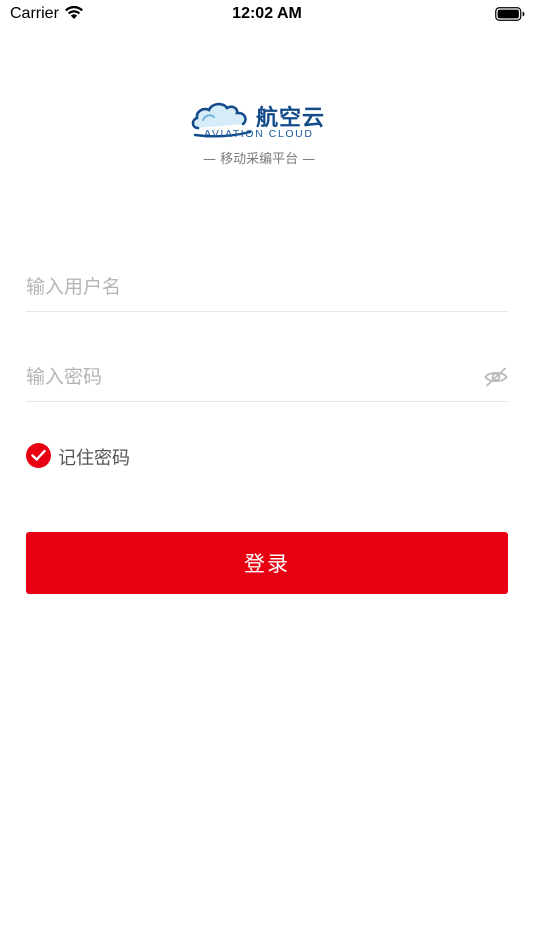  Describe the element at coordinates (496, 377) in the screenshot. I see `eye-slash-icon` at that location.